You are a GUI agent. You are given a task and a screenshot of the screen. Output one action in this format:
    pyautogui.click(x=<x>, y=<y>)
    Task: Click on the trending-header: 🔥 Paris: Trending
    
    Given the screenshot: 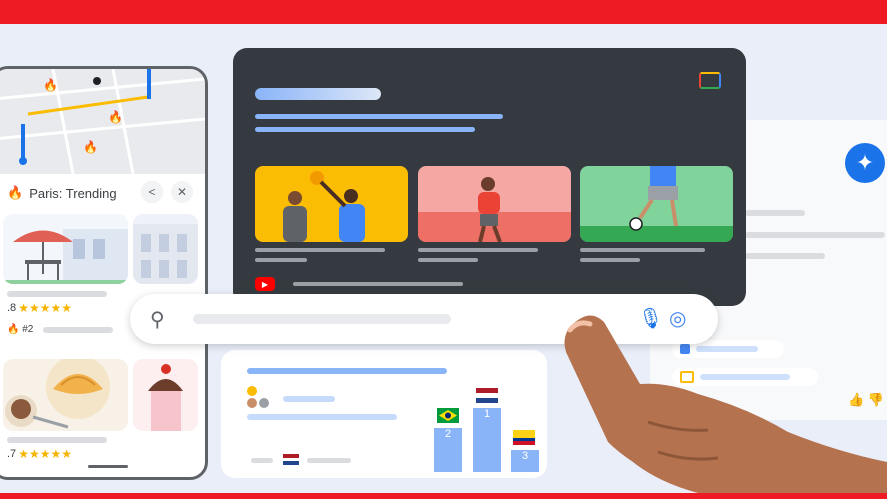 What is the action you would take?
    pyautogui.click(x=62, y=193)
    